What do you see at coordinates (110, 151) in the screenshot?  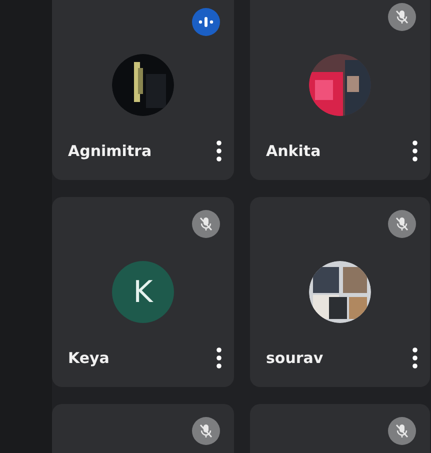 I see `participant-name: Agnimitra` at bounding box center [110, 151].